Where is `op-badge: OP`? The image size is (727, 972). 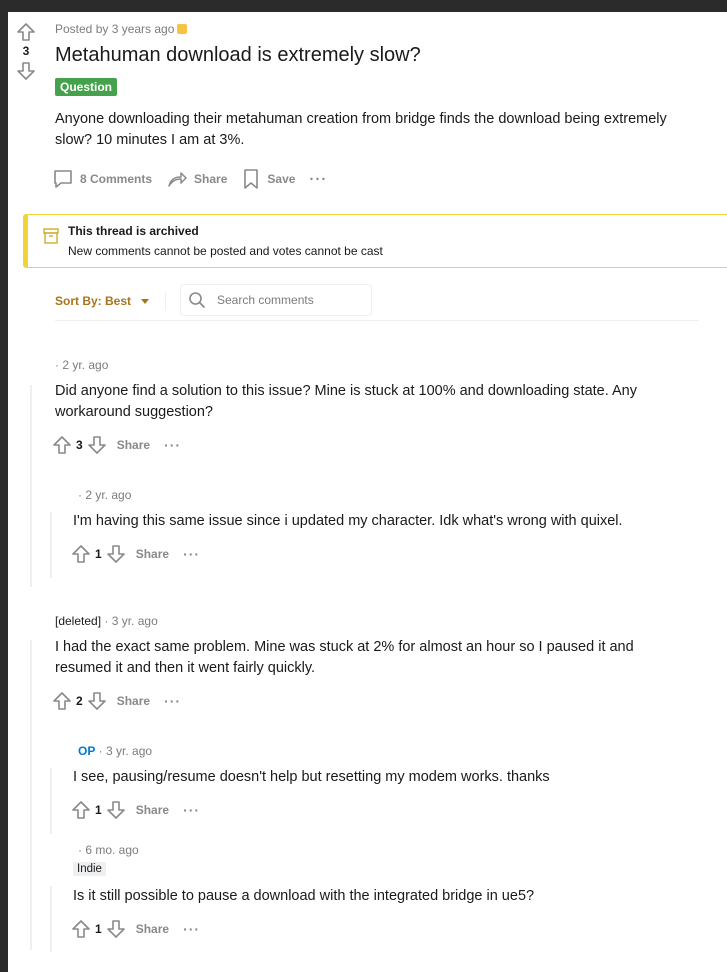 op-badge: OP is located at coordinates (87, 751).